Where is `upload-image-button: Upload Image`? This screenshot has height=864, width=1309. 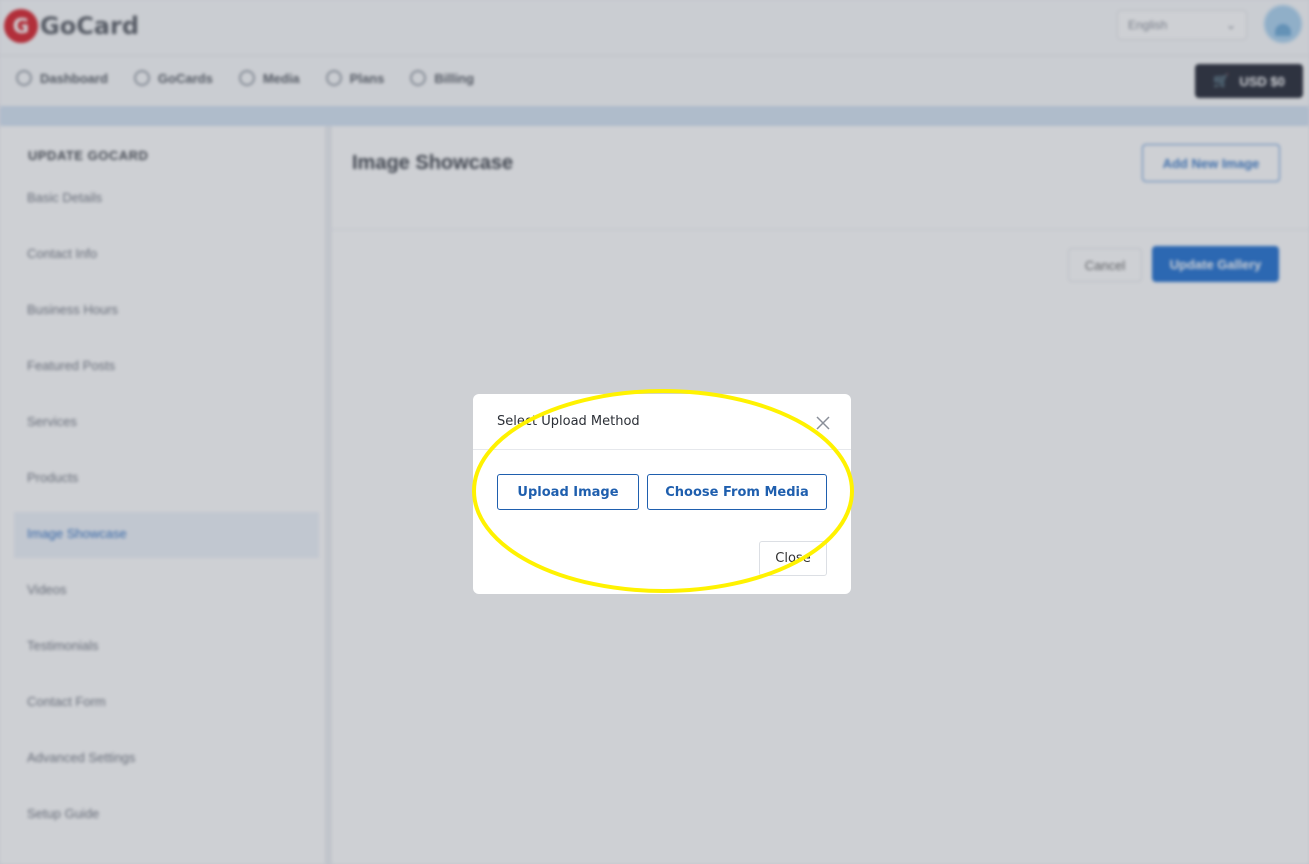
upload-image-button: Upload Image is located at coordinates (568, 492).